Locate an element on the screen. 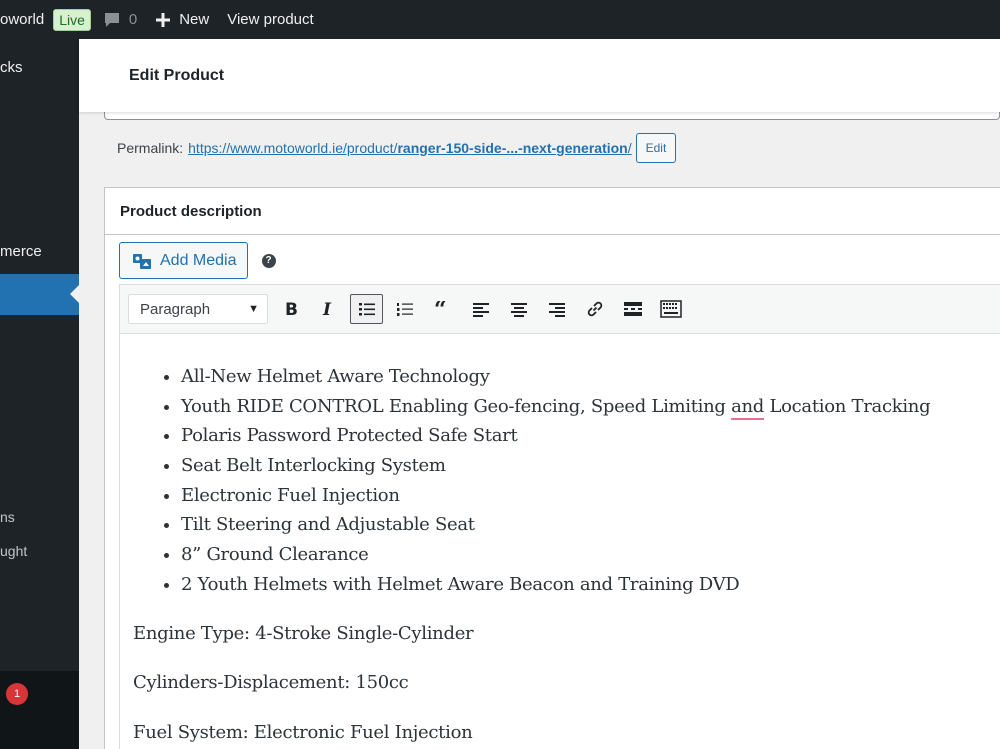  edit-product-header: Edit Product is located at coordinates (539, 75).